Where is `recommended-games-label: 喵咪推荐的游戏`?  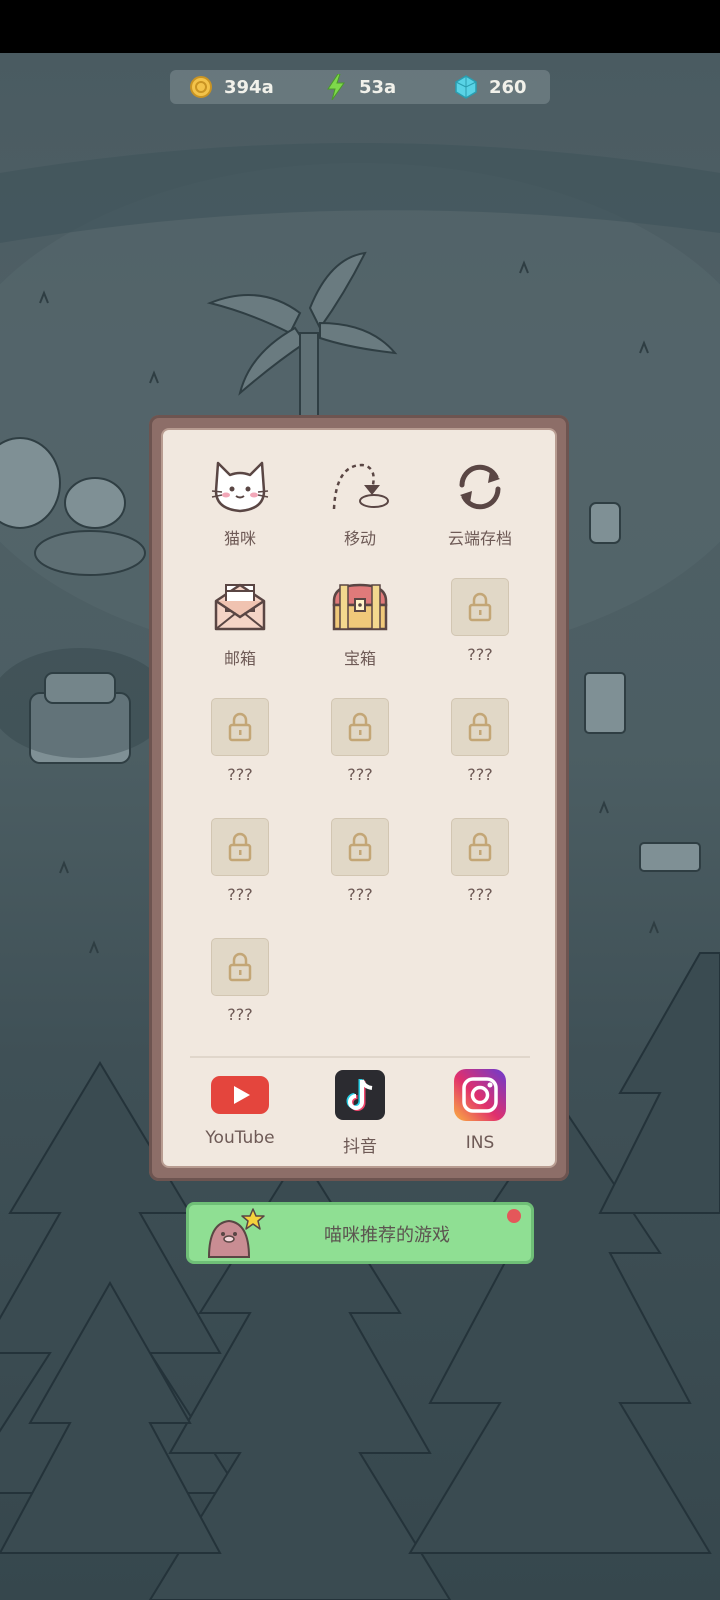 recommended-games-label: 喵咪推荐的游戏 is located at coordinates (387, 1235).